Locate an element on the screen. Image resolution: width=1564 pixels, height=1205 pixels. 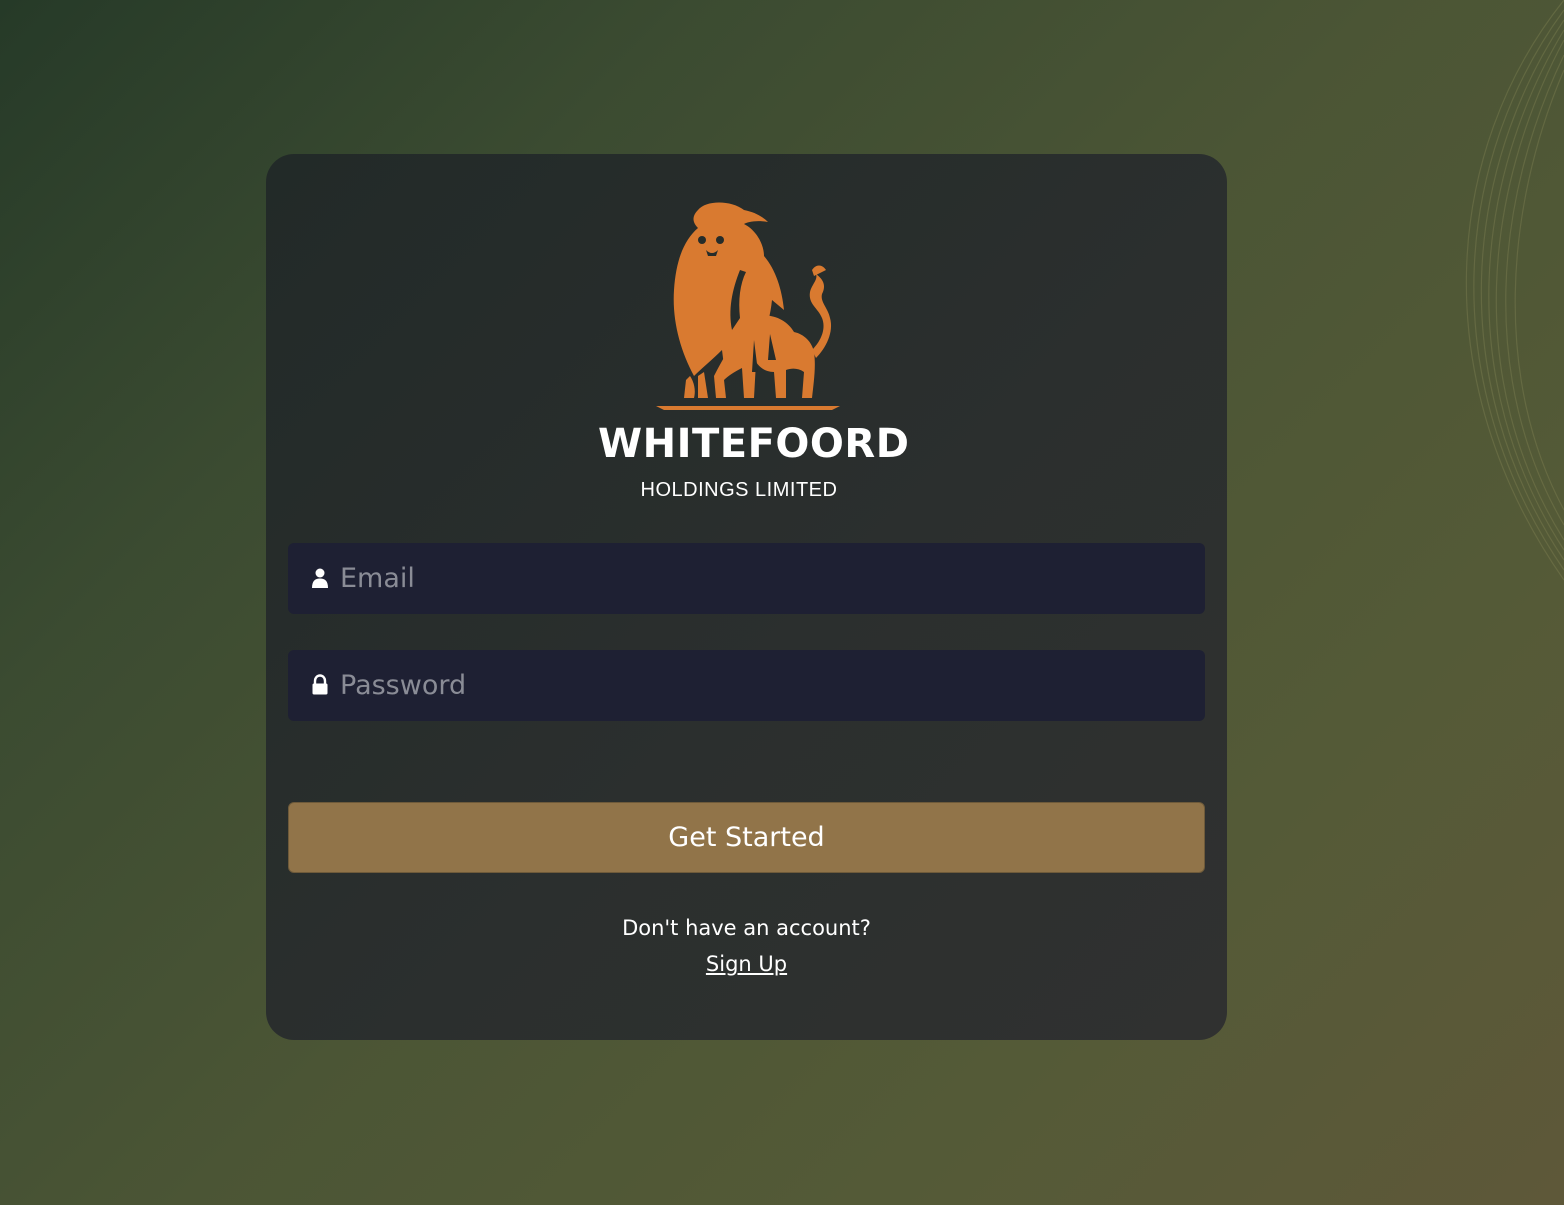
signup-link-container: Sign Up is located at coordinates (746, 964).